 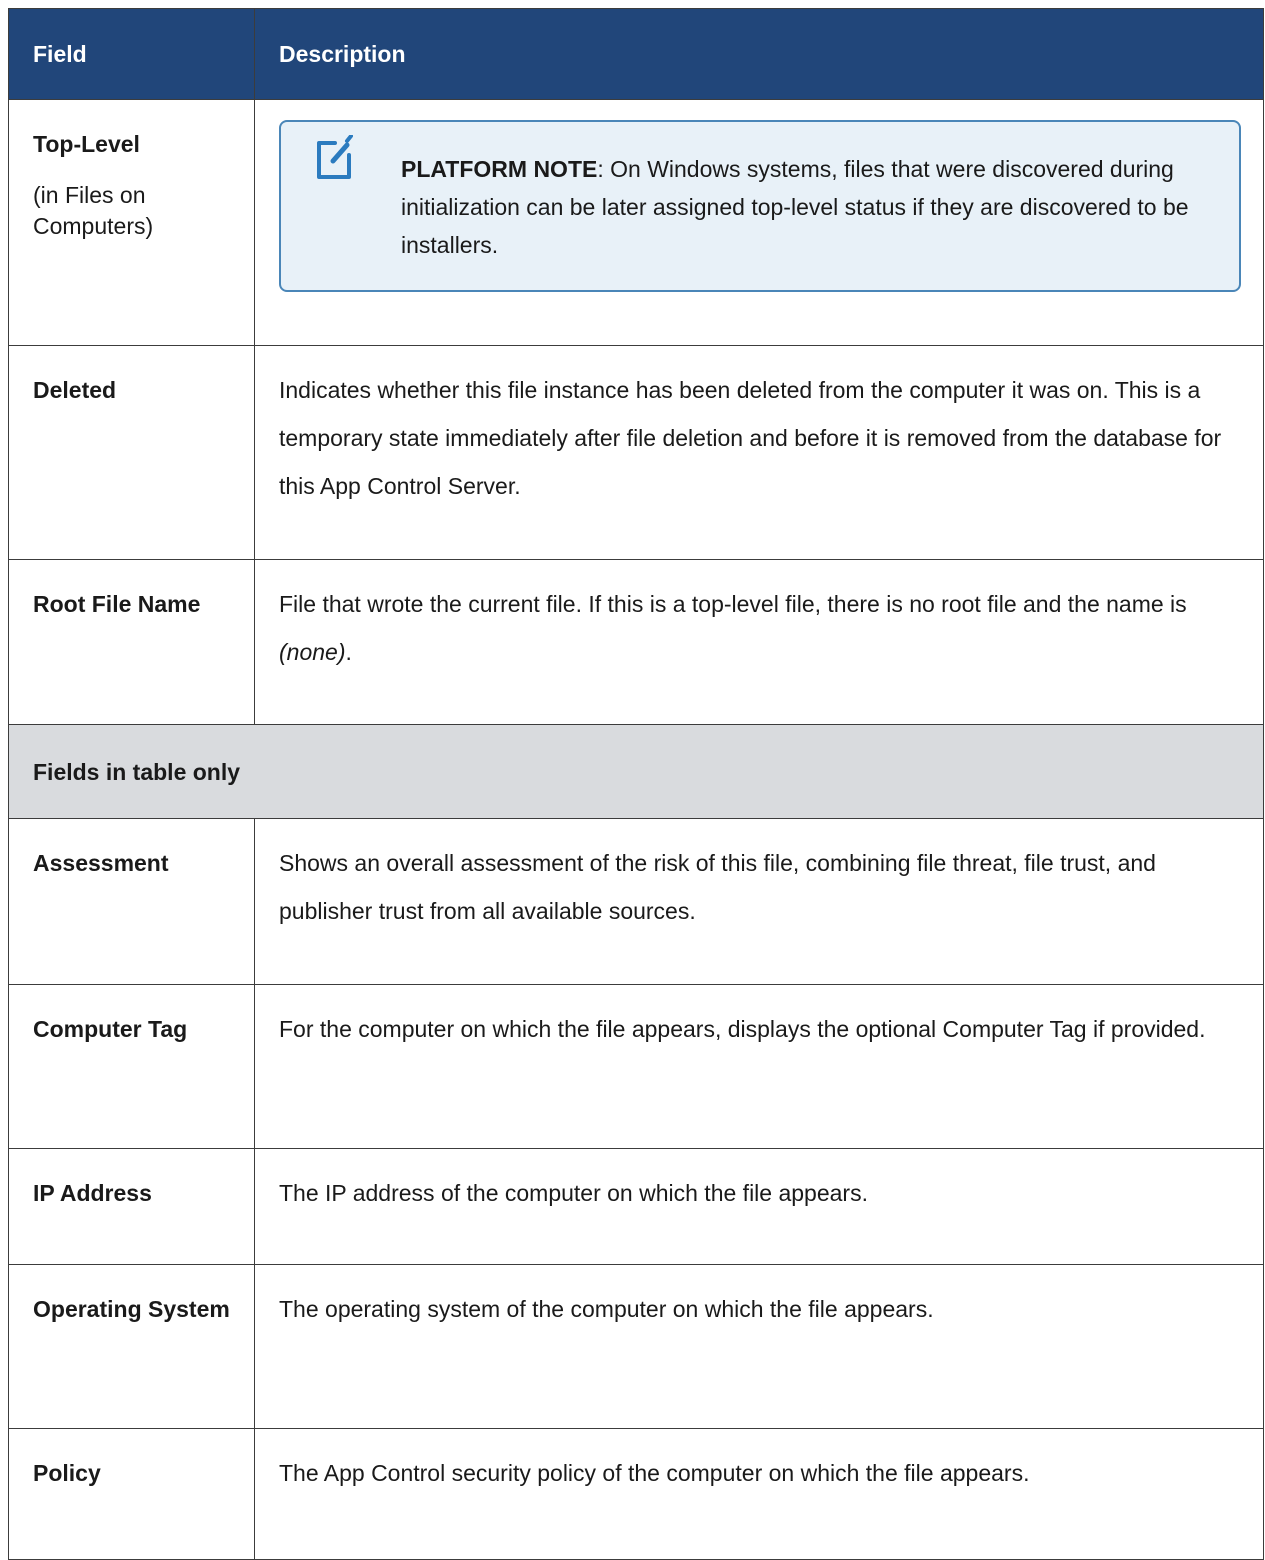 I want to click on field-name: Top-Level, so click(x=86, y=144).